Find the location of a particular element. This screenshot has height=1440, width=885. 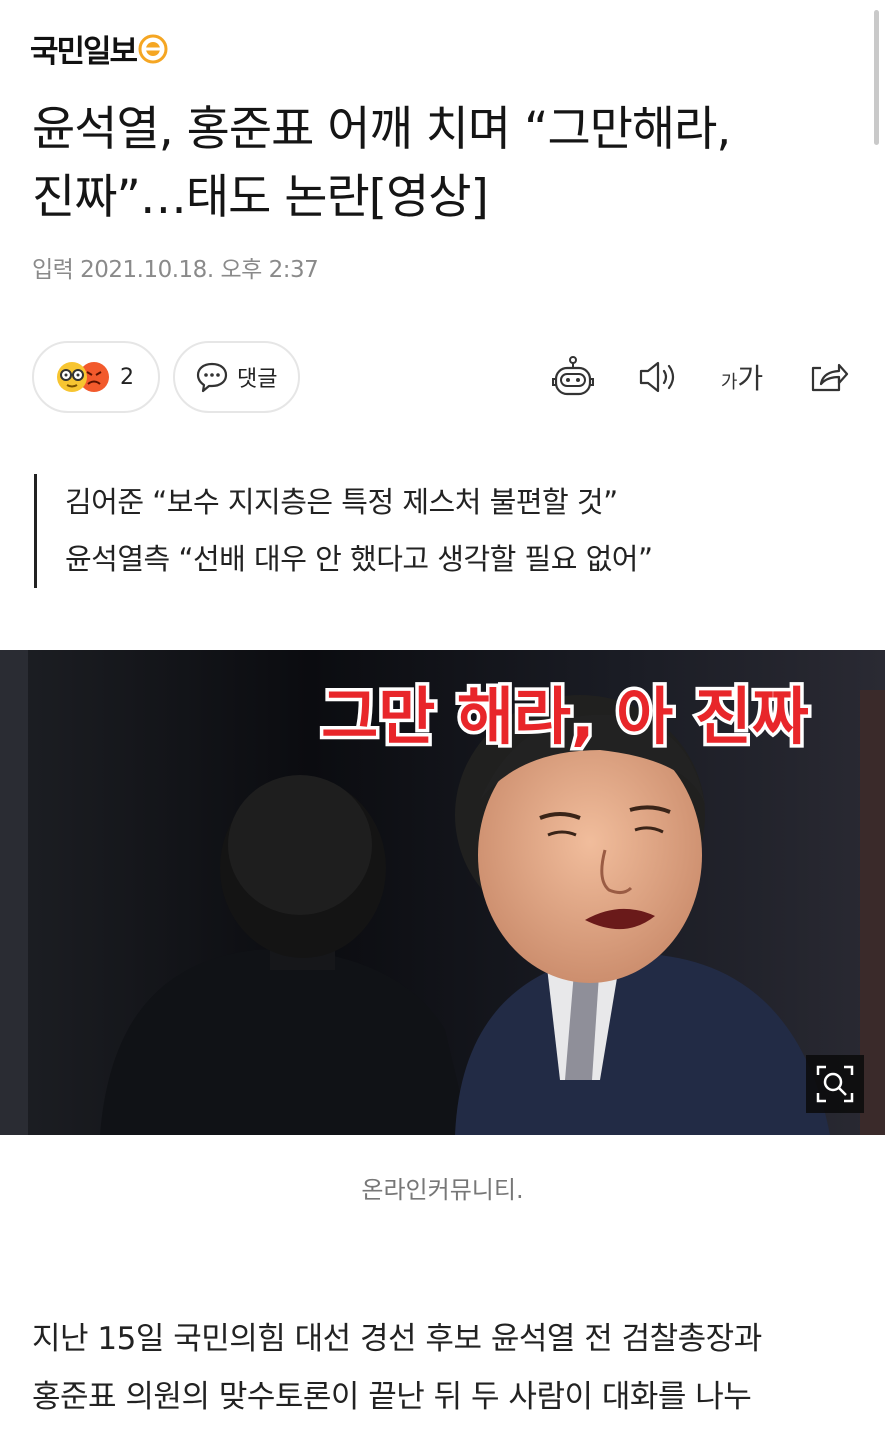

body-line-2: 홍준표 의원의 맞수토론이 끝난 뒤 두 사람이 대화를 나누 is located at coordinates (392, 1397).